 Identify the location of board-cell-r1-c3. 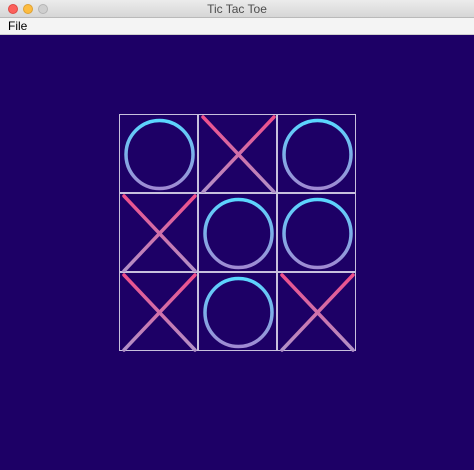
(316, 153).